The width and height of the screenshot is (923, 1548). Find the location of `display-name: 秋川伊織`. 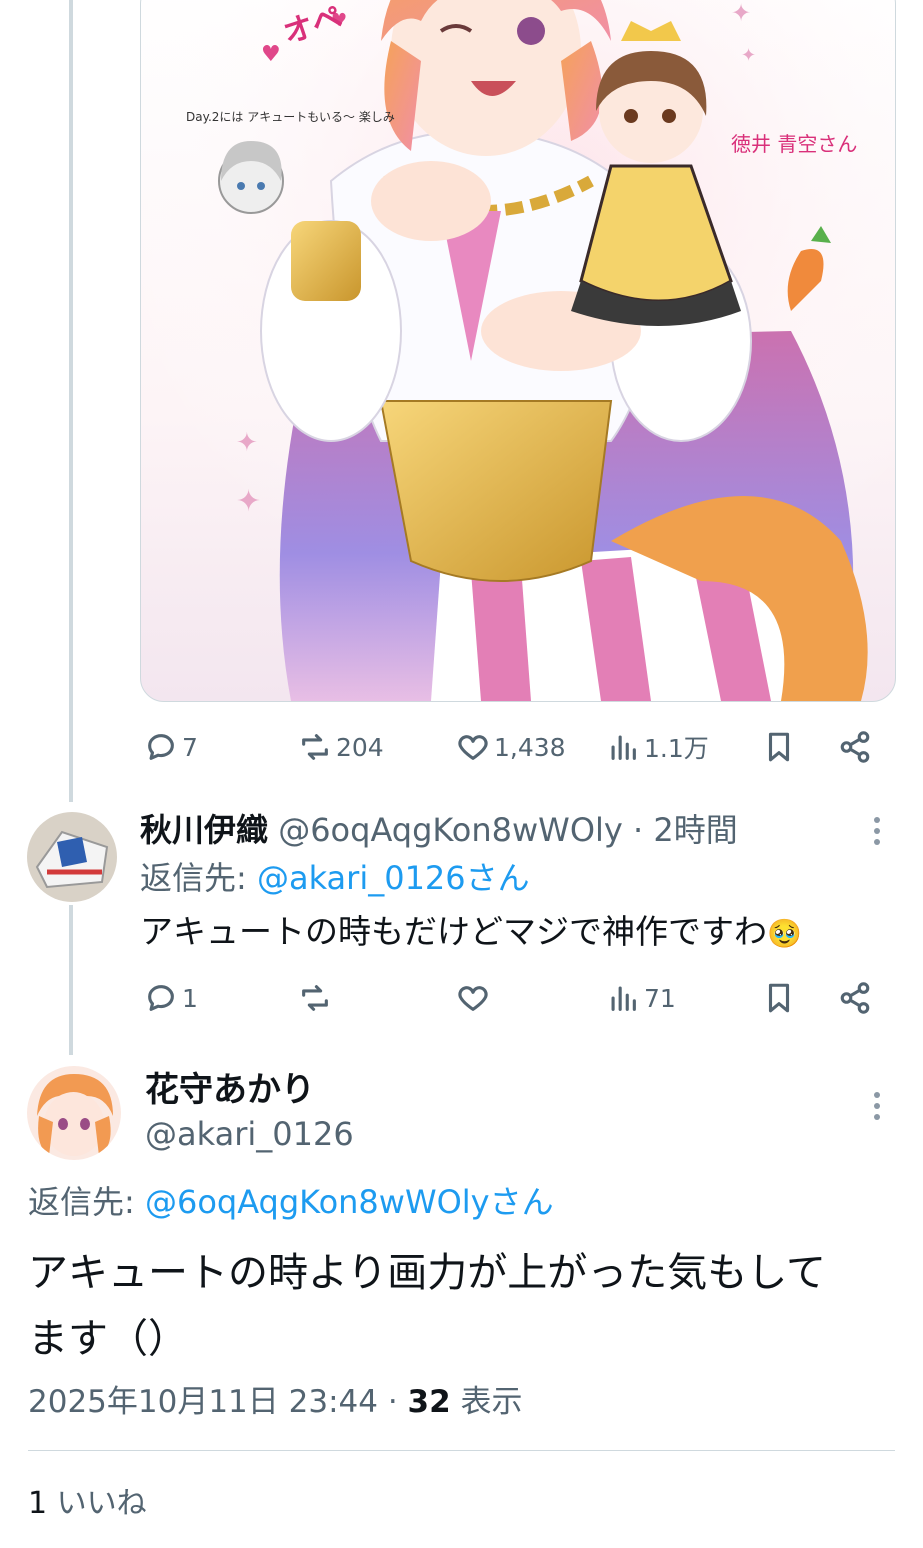

display-name: 秋川伊織 is located at coordinates (204, 830).